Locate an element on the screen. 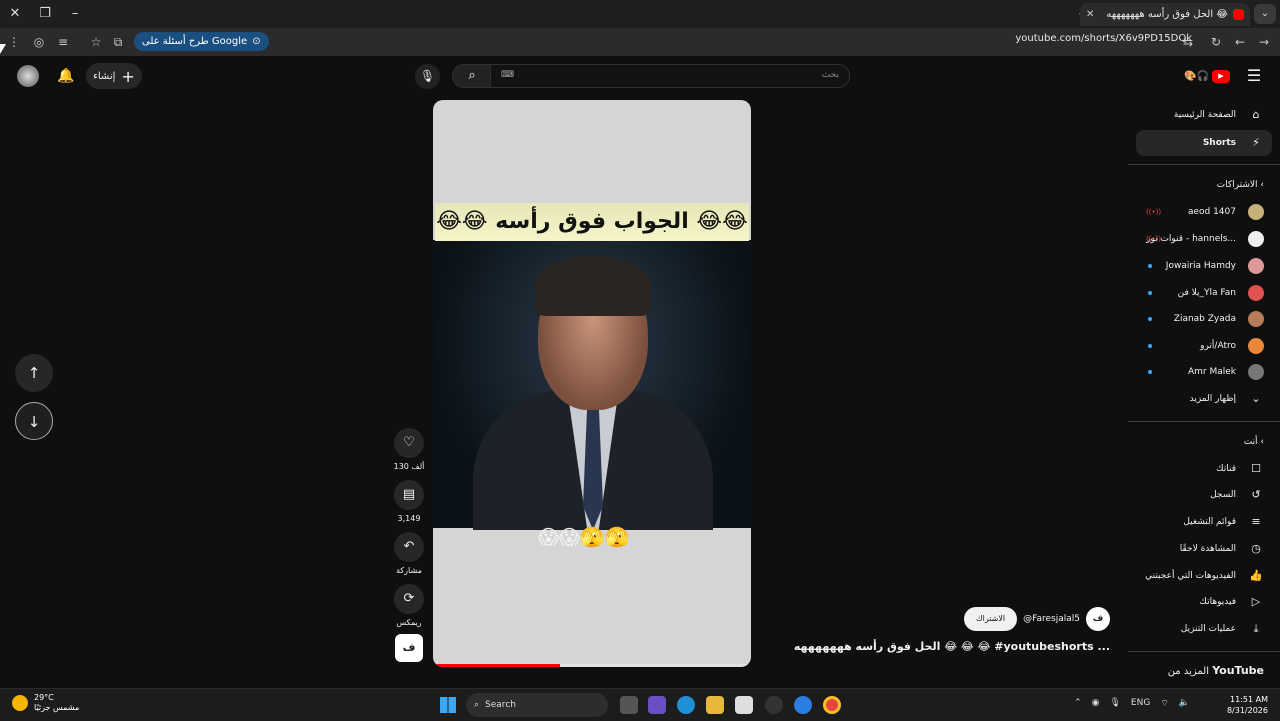 The image size is (1280, 721). channel-avatar is located at coordinates (1256, 293).